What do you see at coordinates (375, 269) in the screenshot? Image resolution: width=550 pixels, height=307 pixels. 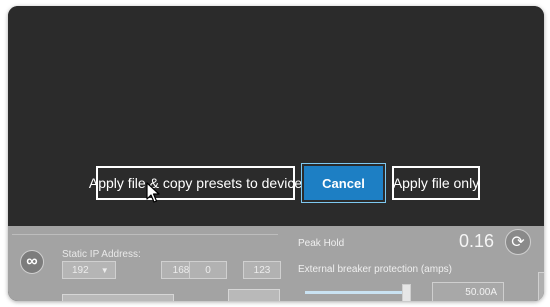 I see `breaker-protection-label: External breaker protection (amps)` at bounding box center [375, 269].